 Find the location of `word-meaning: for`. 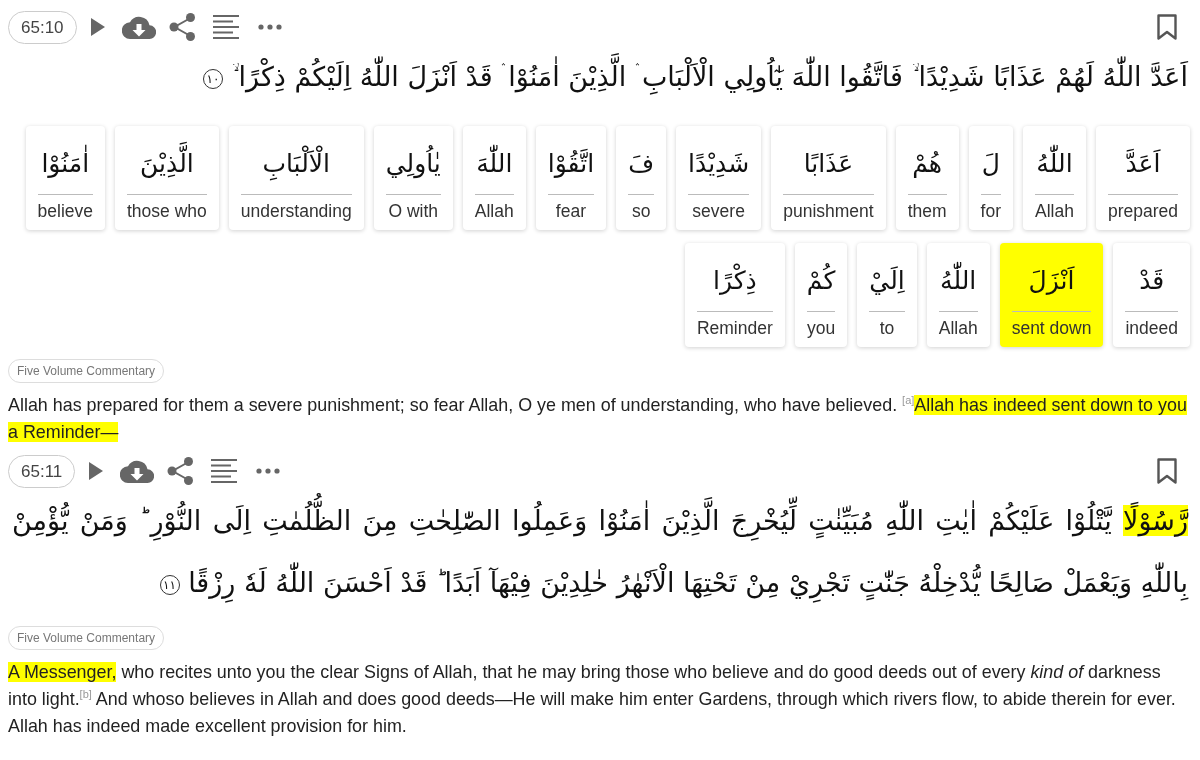

word-meaning: for is located at coordinates (990, 211).